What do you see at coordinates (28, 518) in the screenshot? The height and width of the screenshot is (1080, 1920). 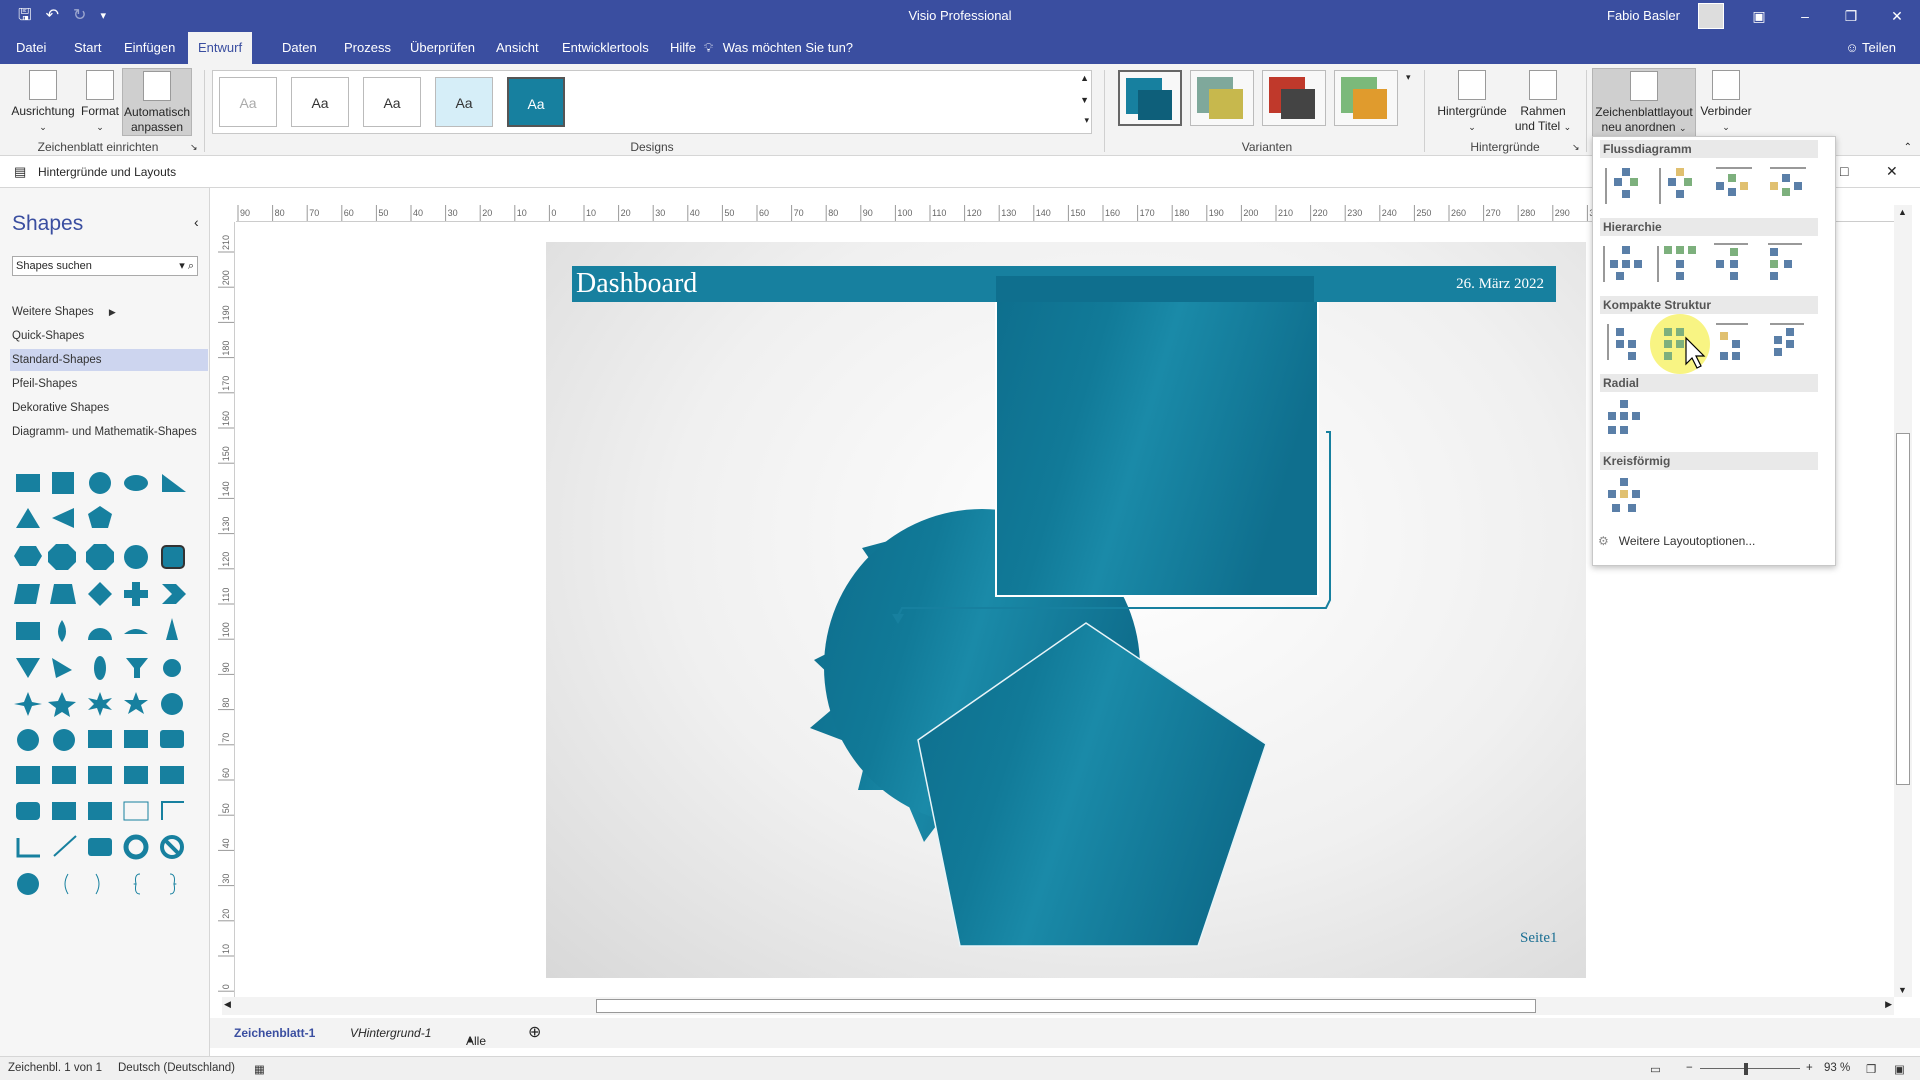 I see `shape-triangle` at bounding box center [28, 518].